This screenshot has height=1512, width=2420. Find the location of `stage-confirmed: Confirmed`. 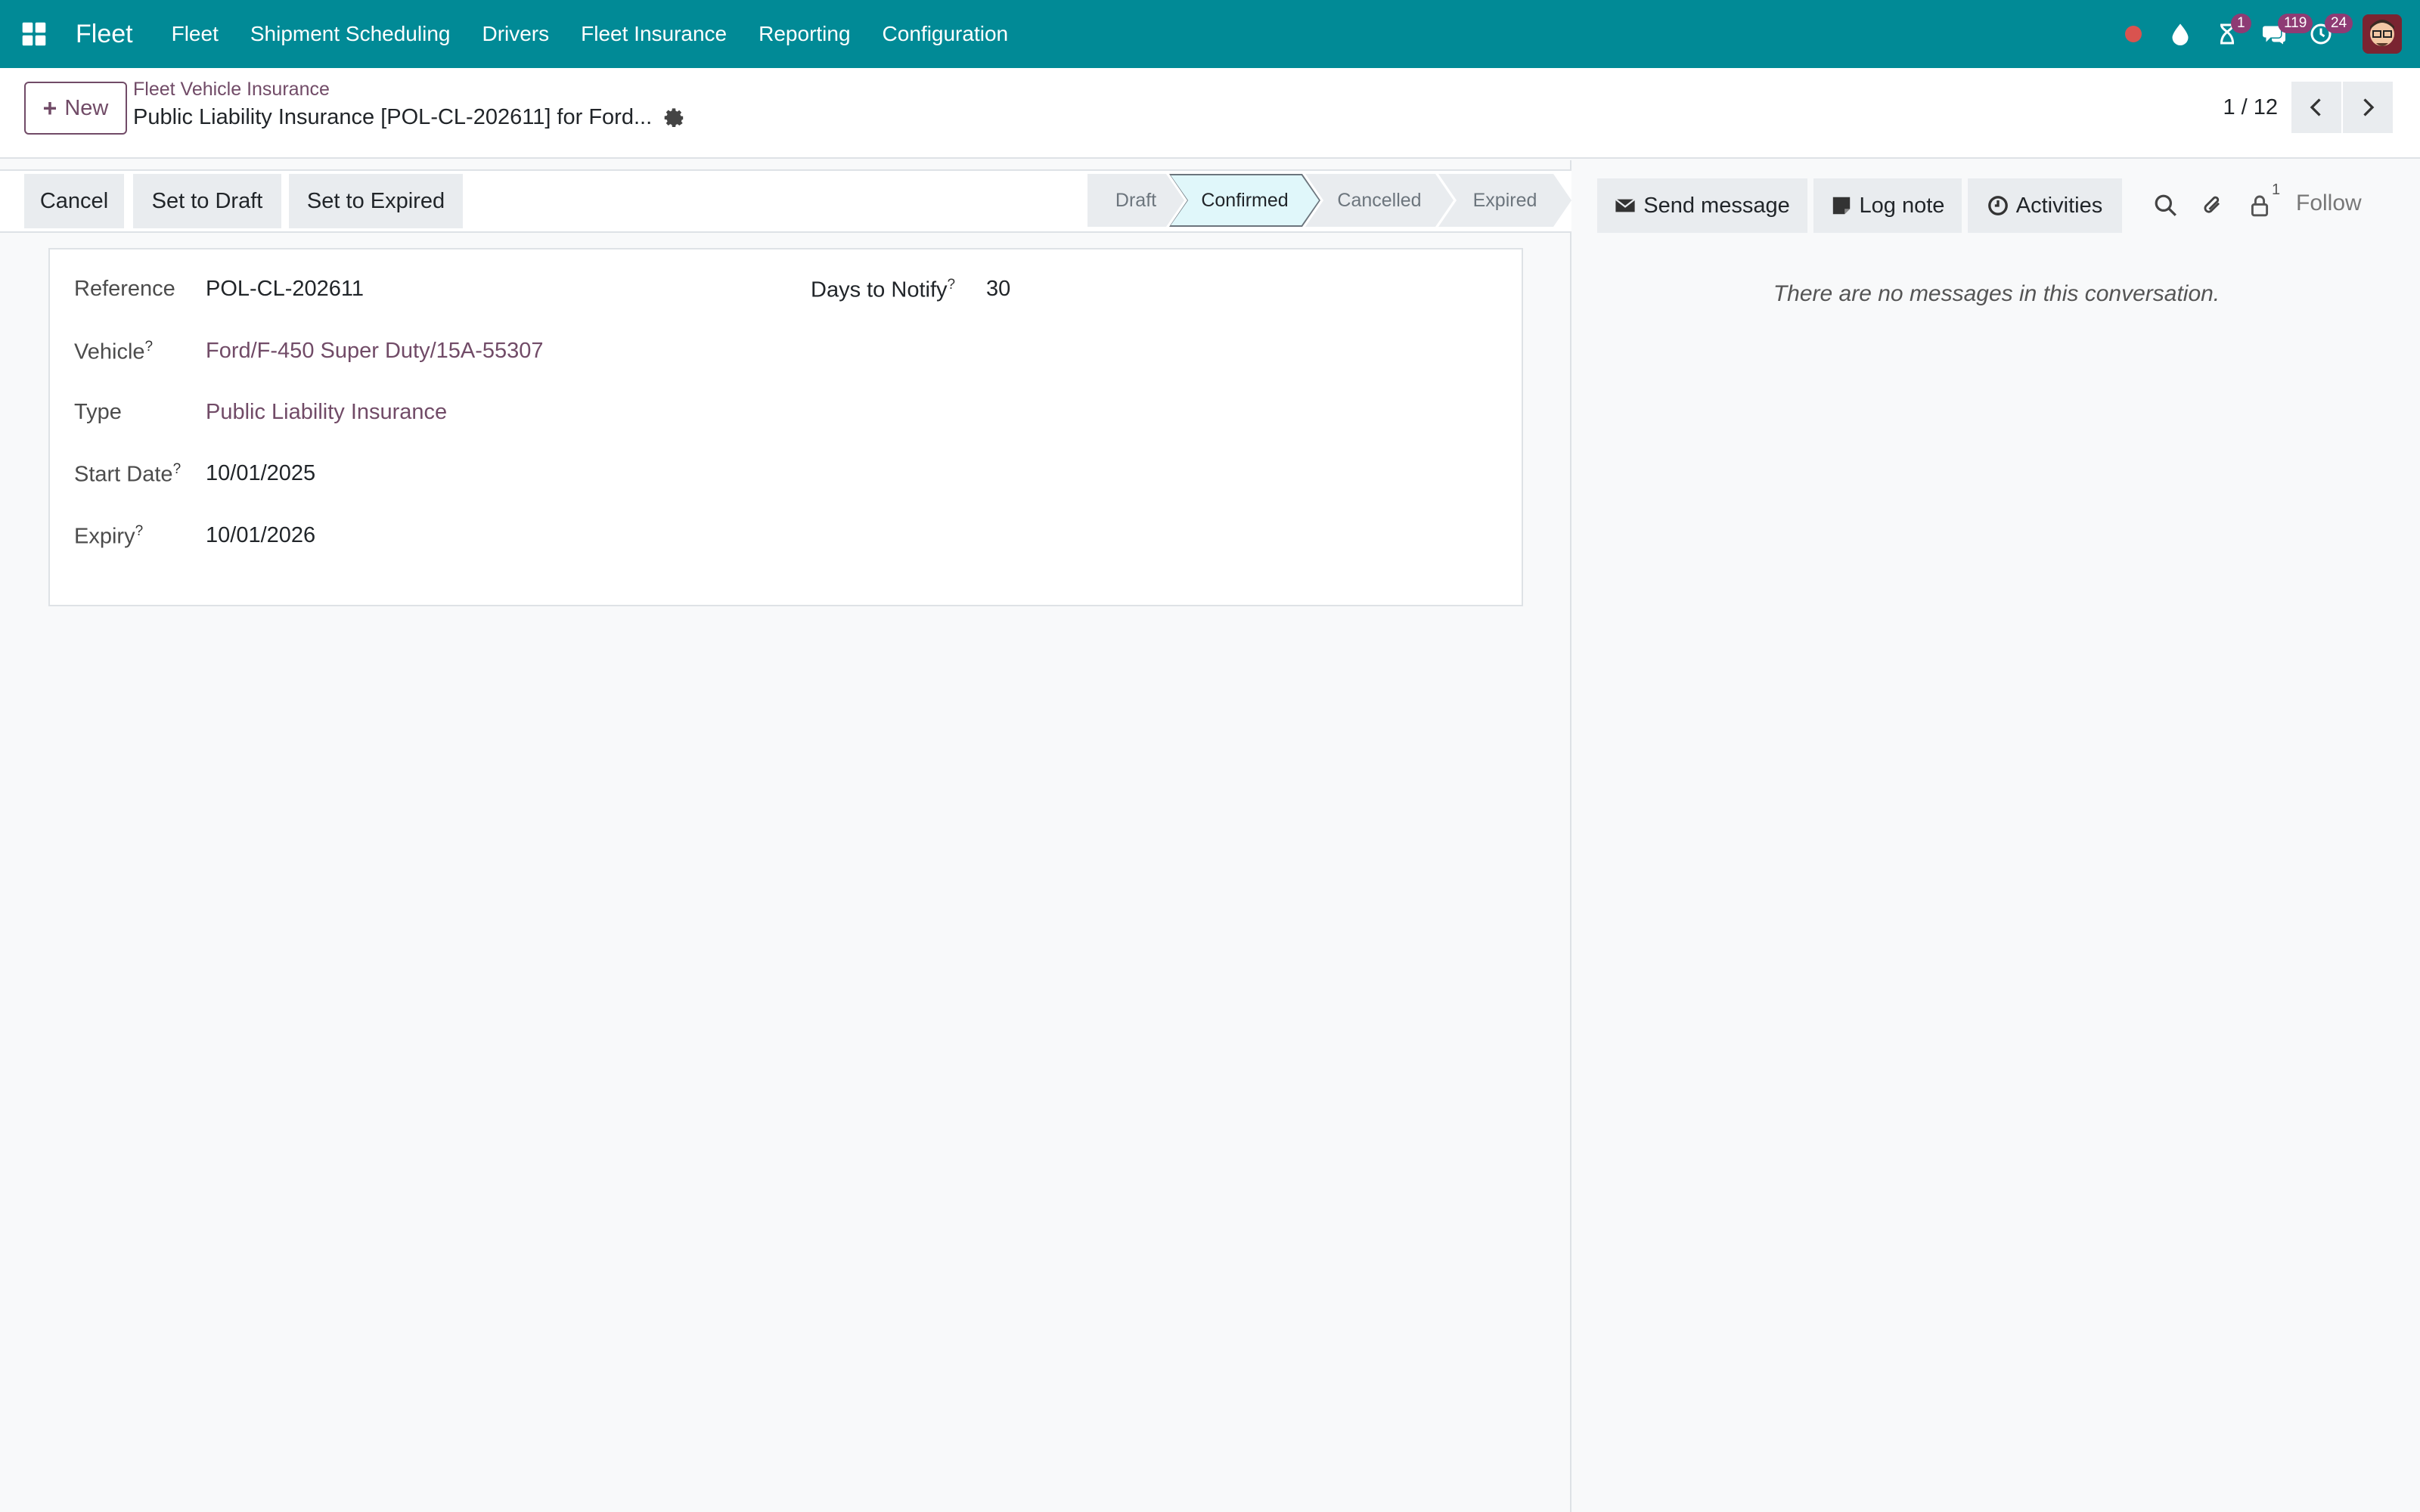

stage-confirmed: Confirmed is located at coordinates (1244, 200).